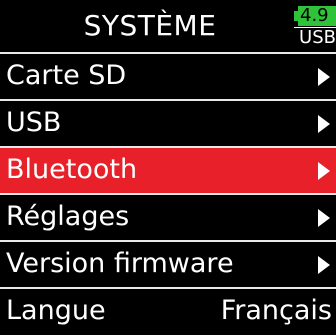  I want to click on menu-item-bluetooth: Bluetooth, so click(168, 169).